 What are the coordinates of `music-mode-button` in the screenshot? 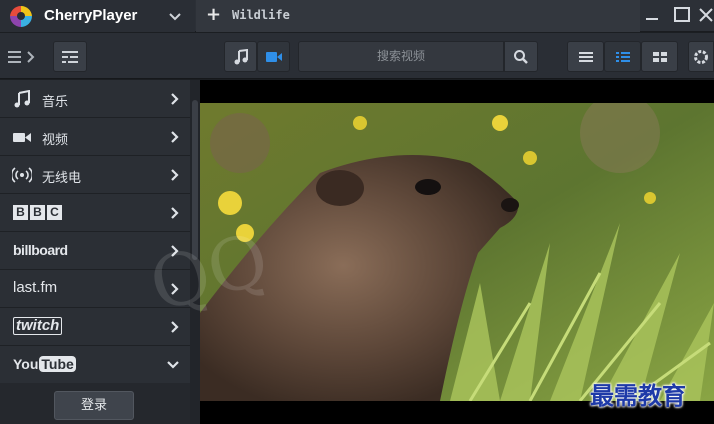 It's located at (240, 56).